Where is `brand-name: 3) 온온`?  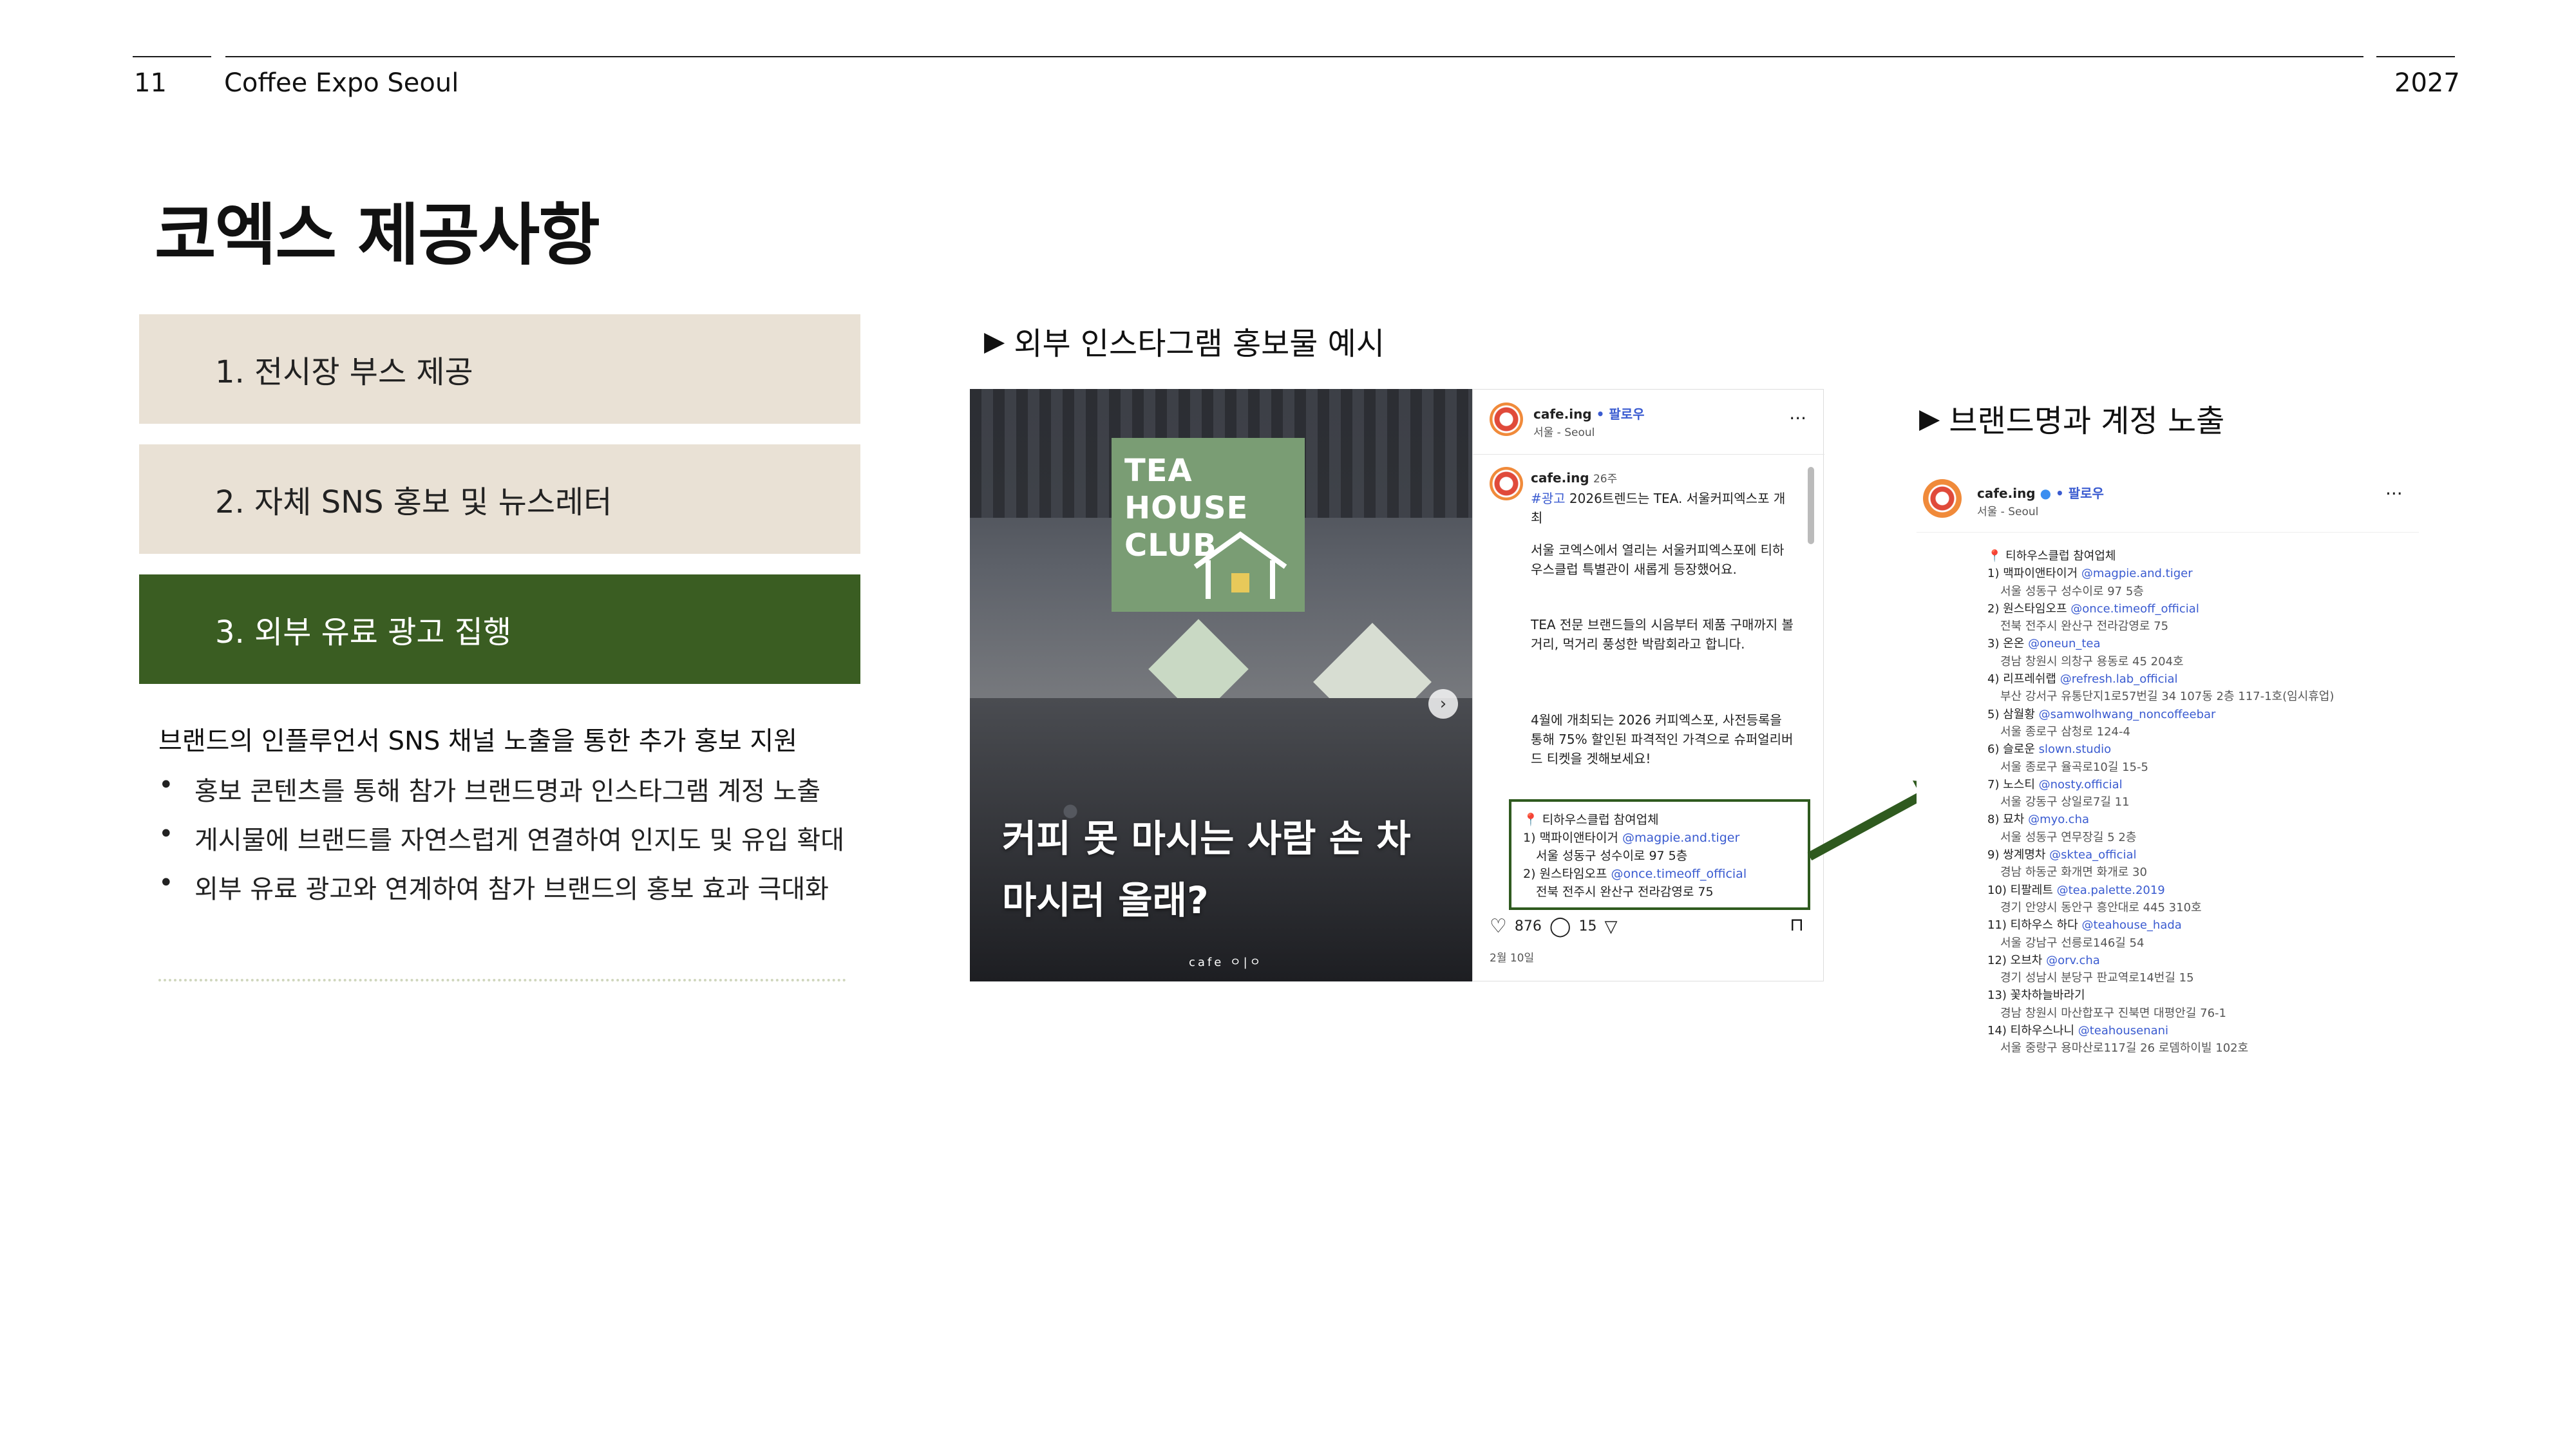 brand-name: 3) 온온 is located at coordinates (2006, 644).